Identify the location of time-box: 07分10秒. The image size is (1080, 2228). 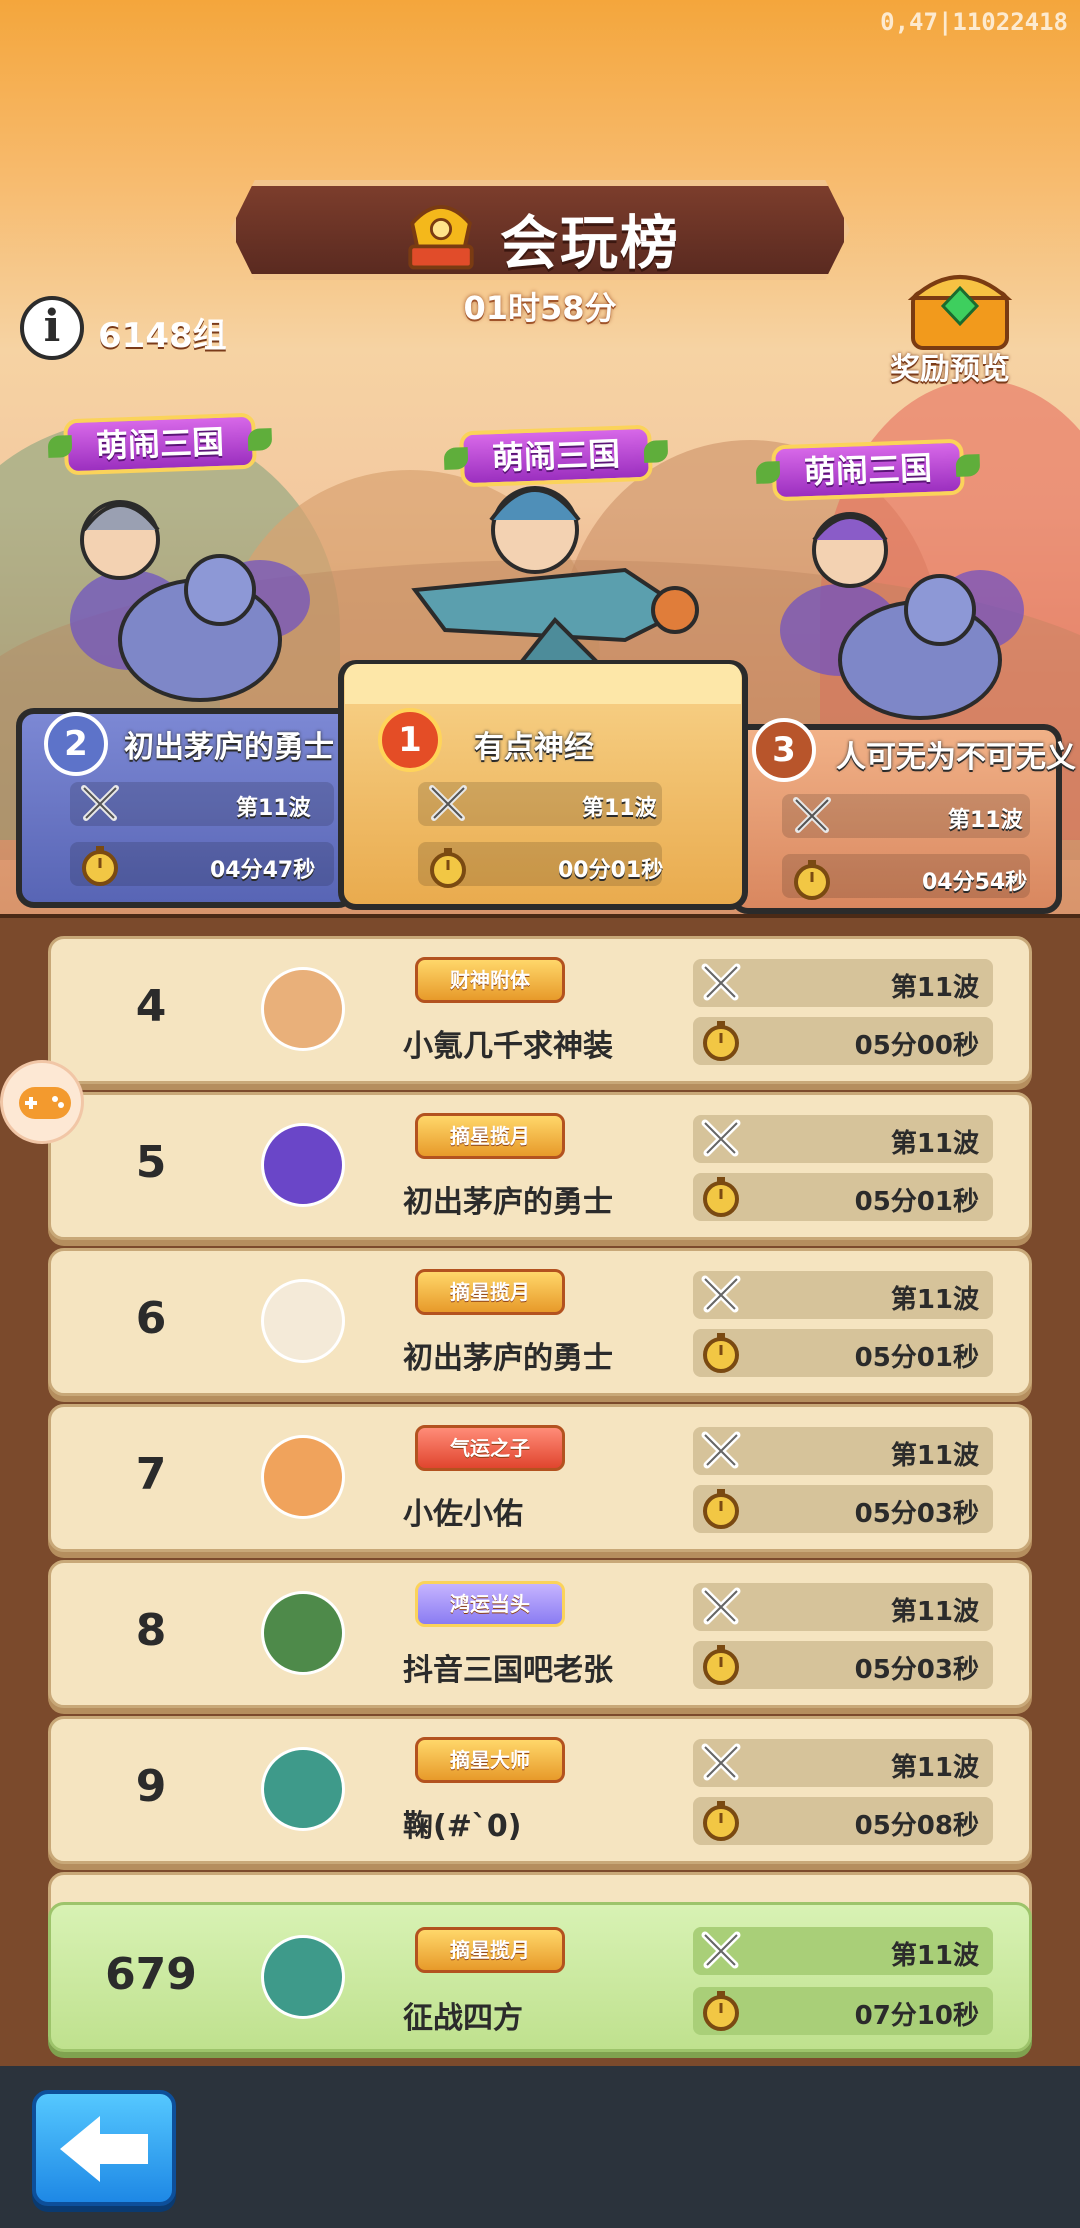
(843, 2011).